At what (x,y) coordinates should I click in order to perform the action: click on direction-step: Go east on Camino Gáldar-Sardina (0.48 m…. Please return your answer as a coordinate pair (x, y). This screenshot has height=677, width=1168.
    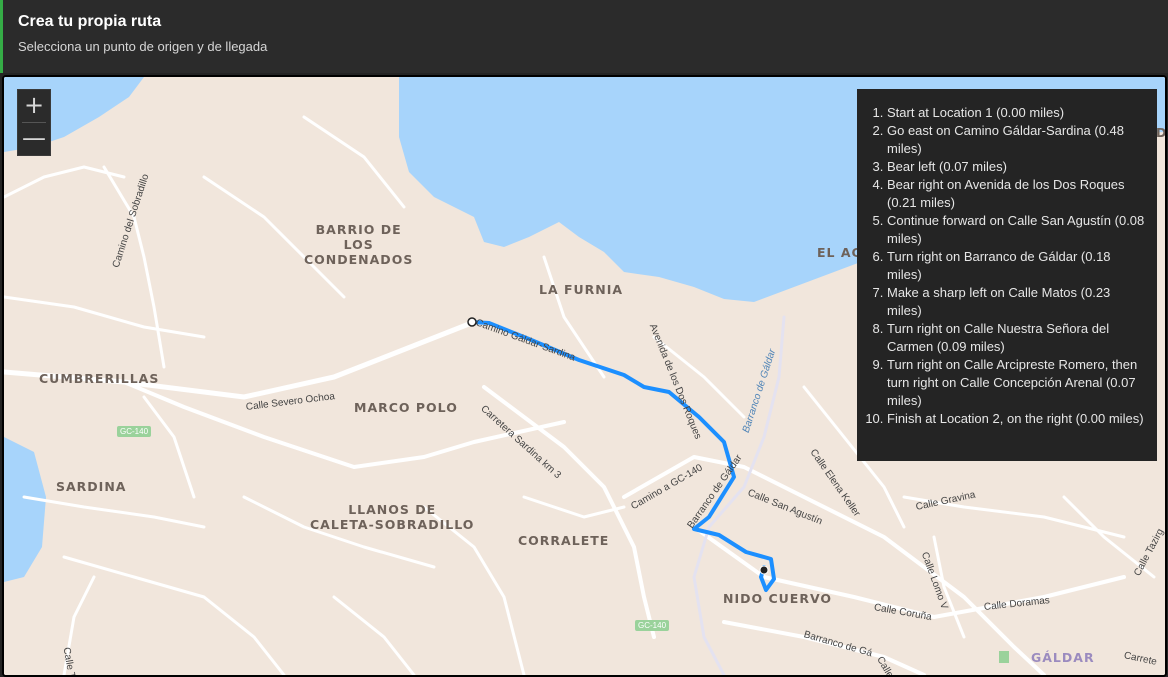
    Looking at the image, I should click on (1017, 140).